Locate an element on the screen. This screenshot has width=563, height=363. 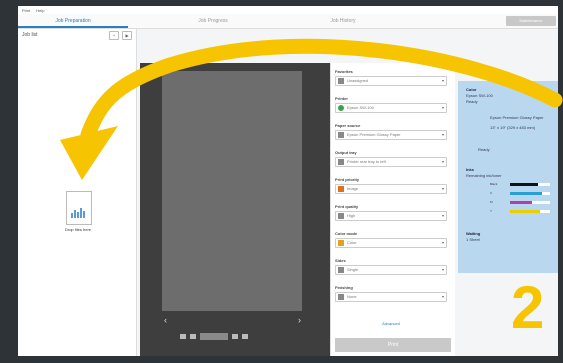
waiting-title: Waiting is located at coordinates (473, 233).